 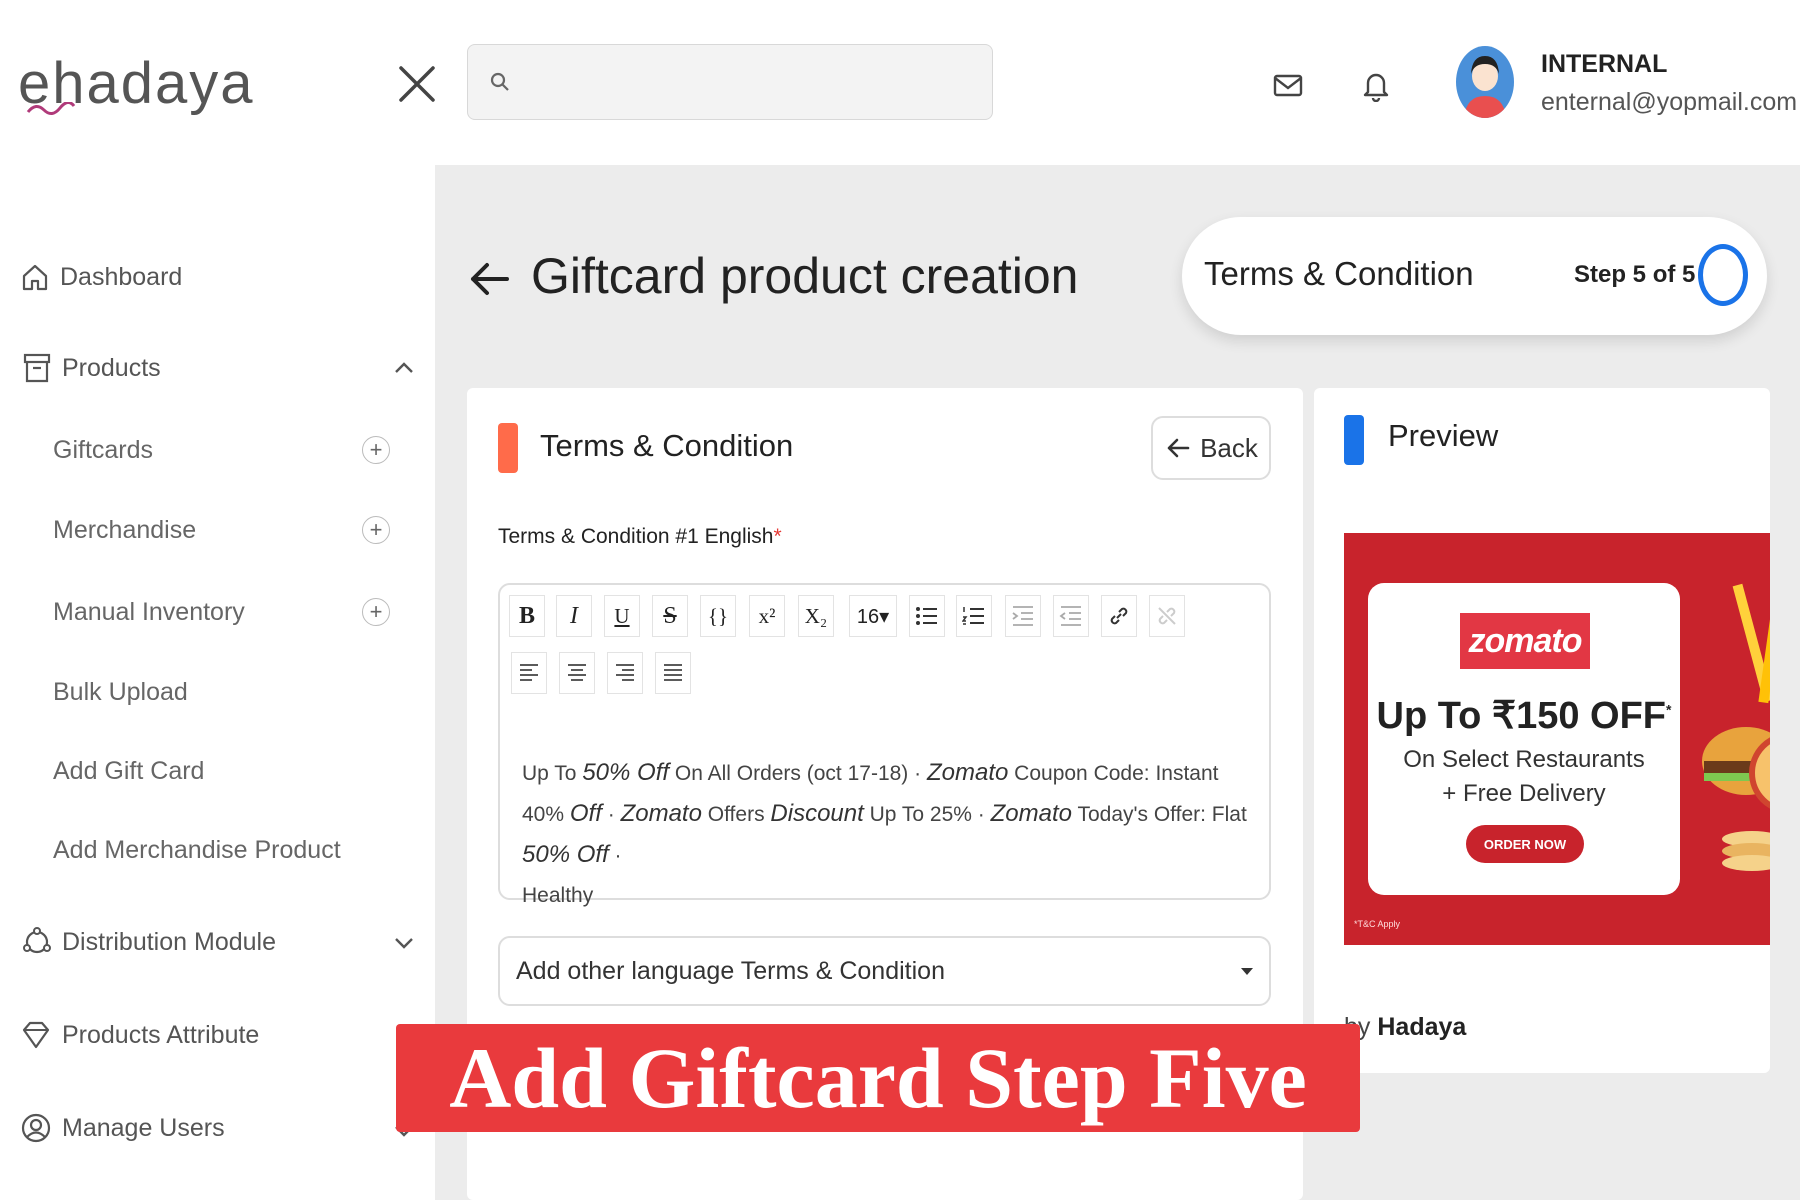 I want to click on sidebar-item-bulk-upload: Bulk Upload, so click(x=120, y=692).